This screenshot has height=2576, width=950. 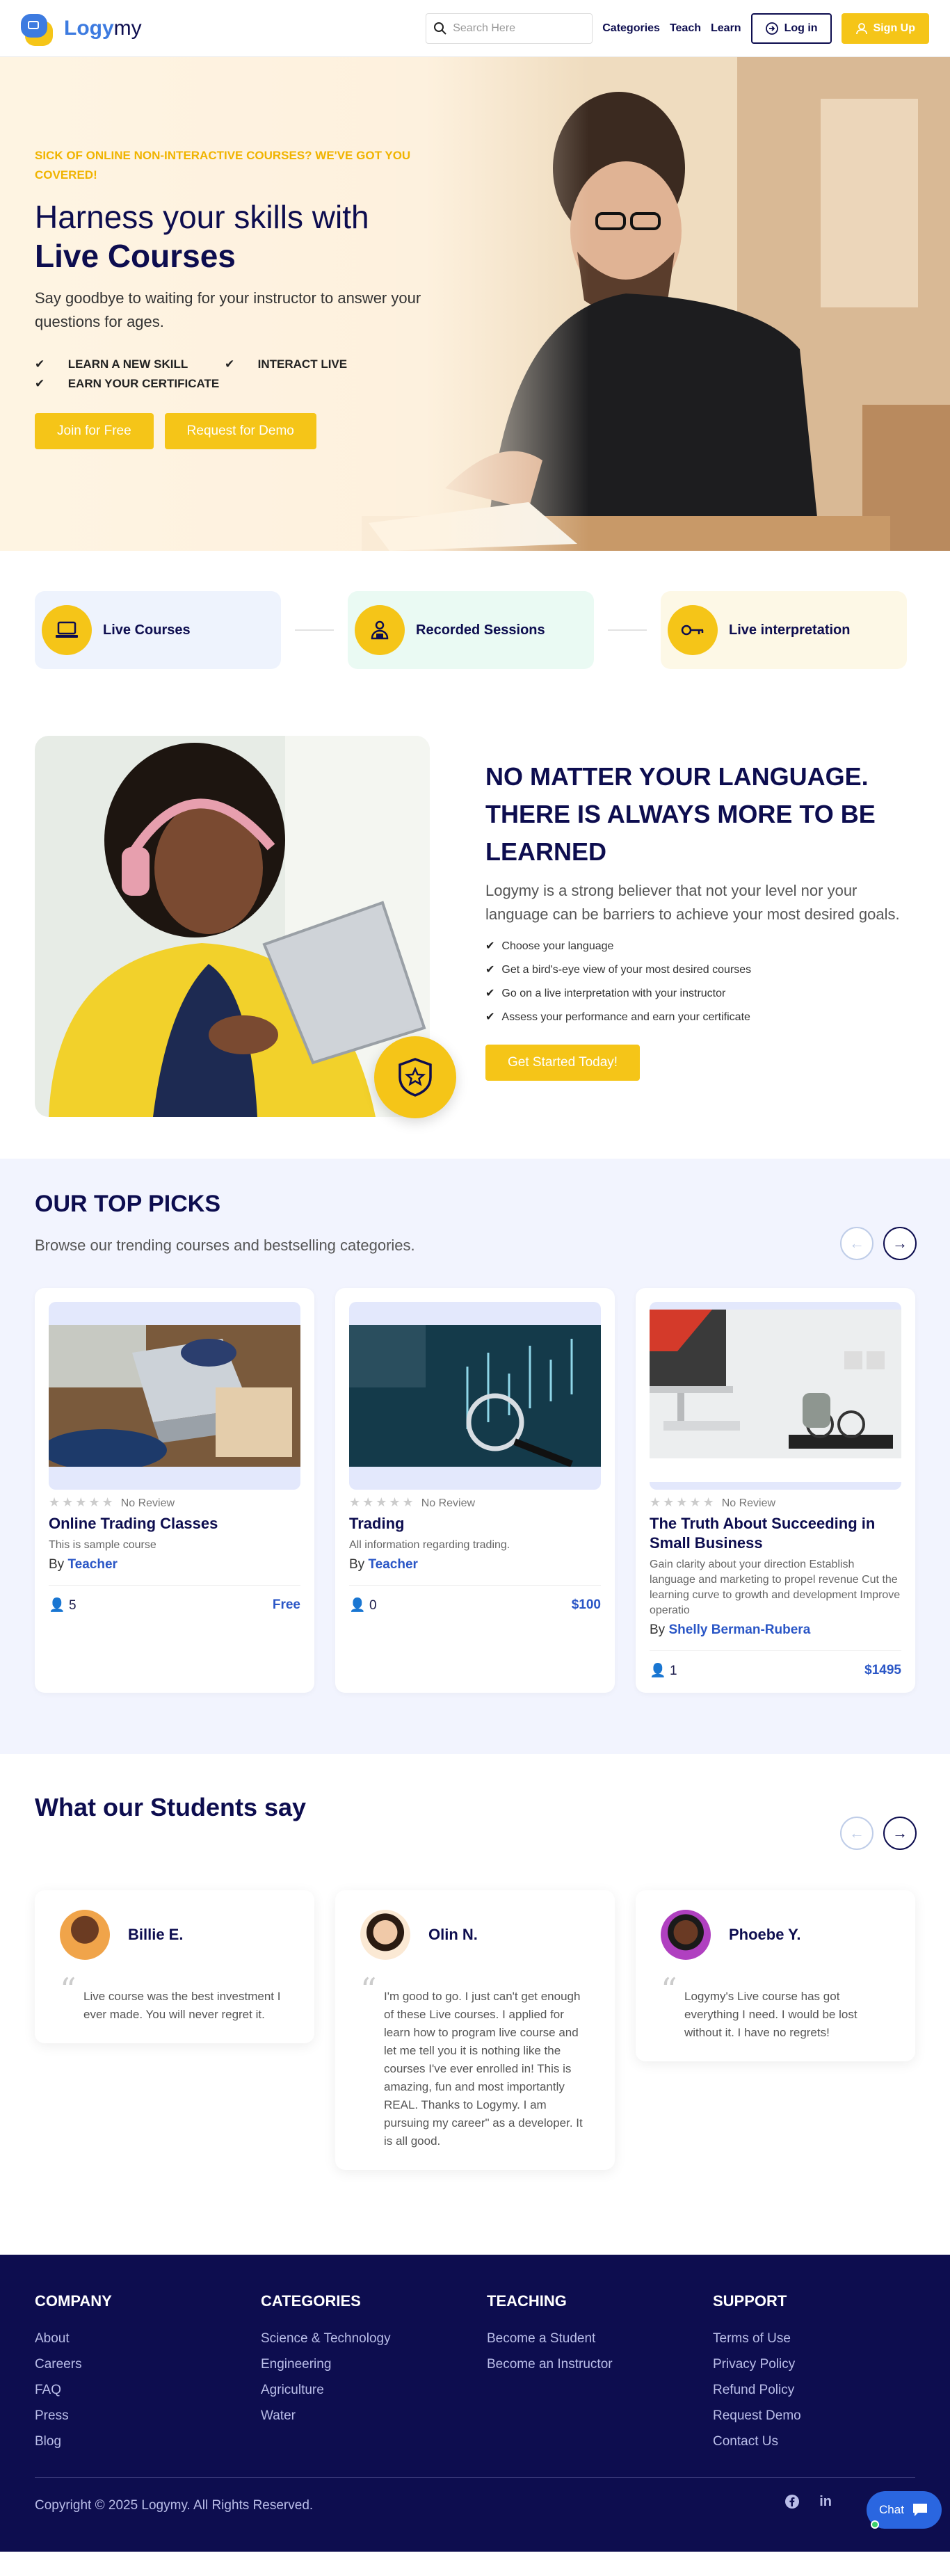 I want to click on course-description: All information regarding trading., so click(x=430, y=1545).